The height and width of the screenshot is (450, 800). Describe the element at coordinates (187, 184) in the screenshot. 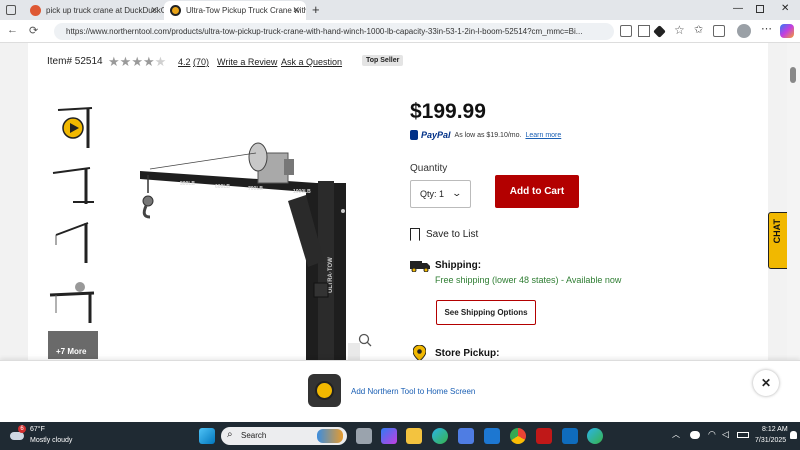

I see `boom-label: 500LB` at that location.